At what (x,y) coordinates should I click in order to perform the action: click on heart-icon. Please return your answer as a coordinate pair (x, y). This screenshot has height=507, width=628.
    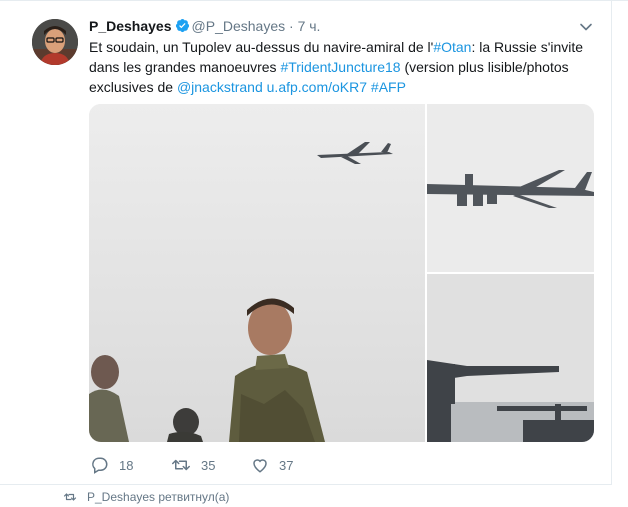
    Looking at the image, I should click on (260, 466).